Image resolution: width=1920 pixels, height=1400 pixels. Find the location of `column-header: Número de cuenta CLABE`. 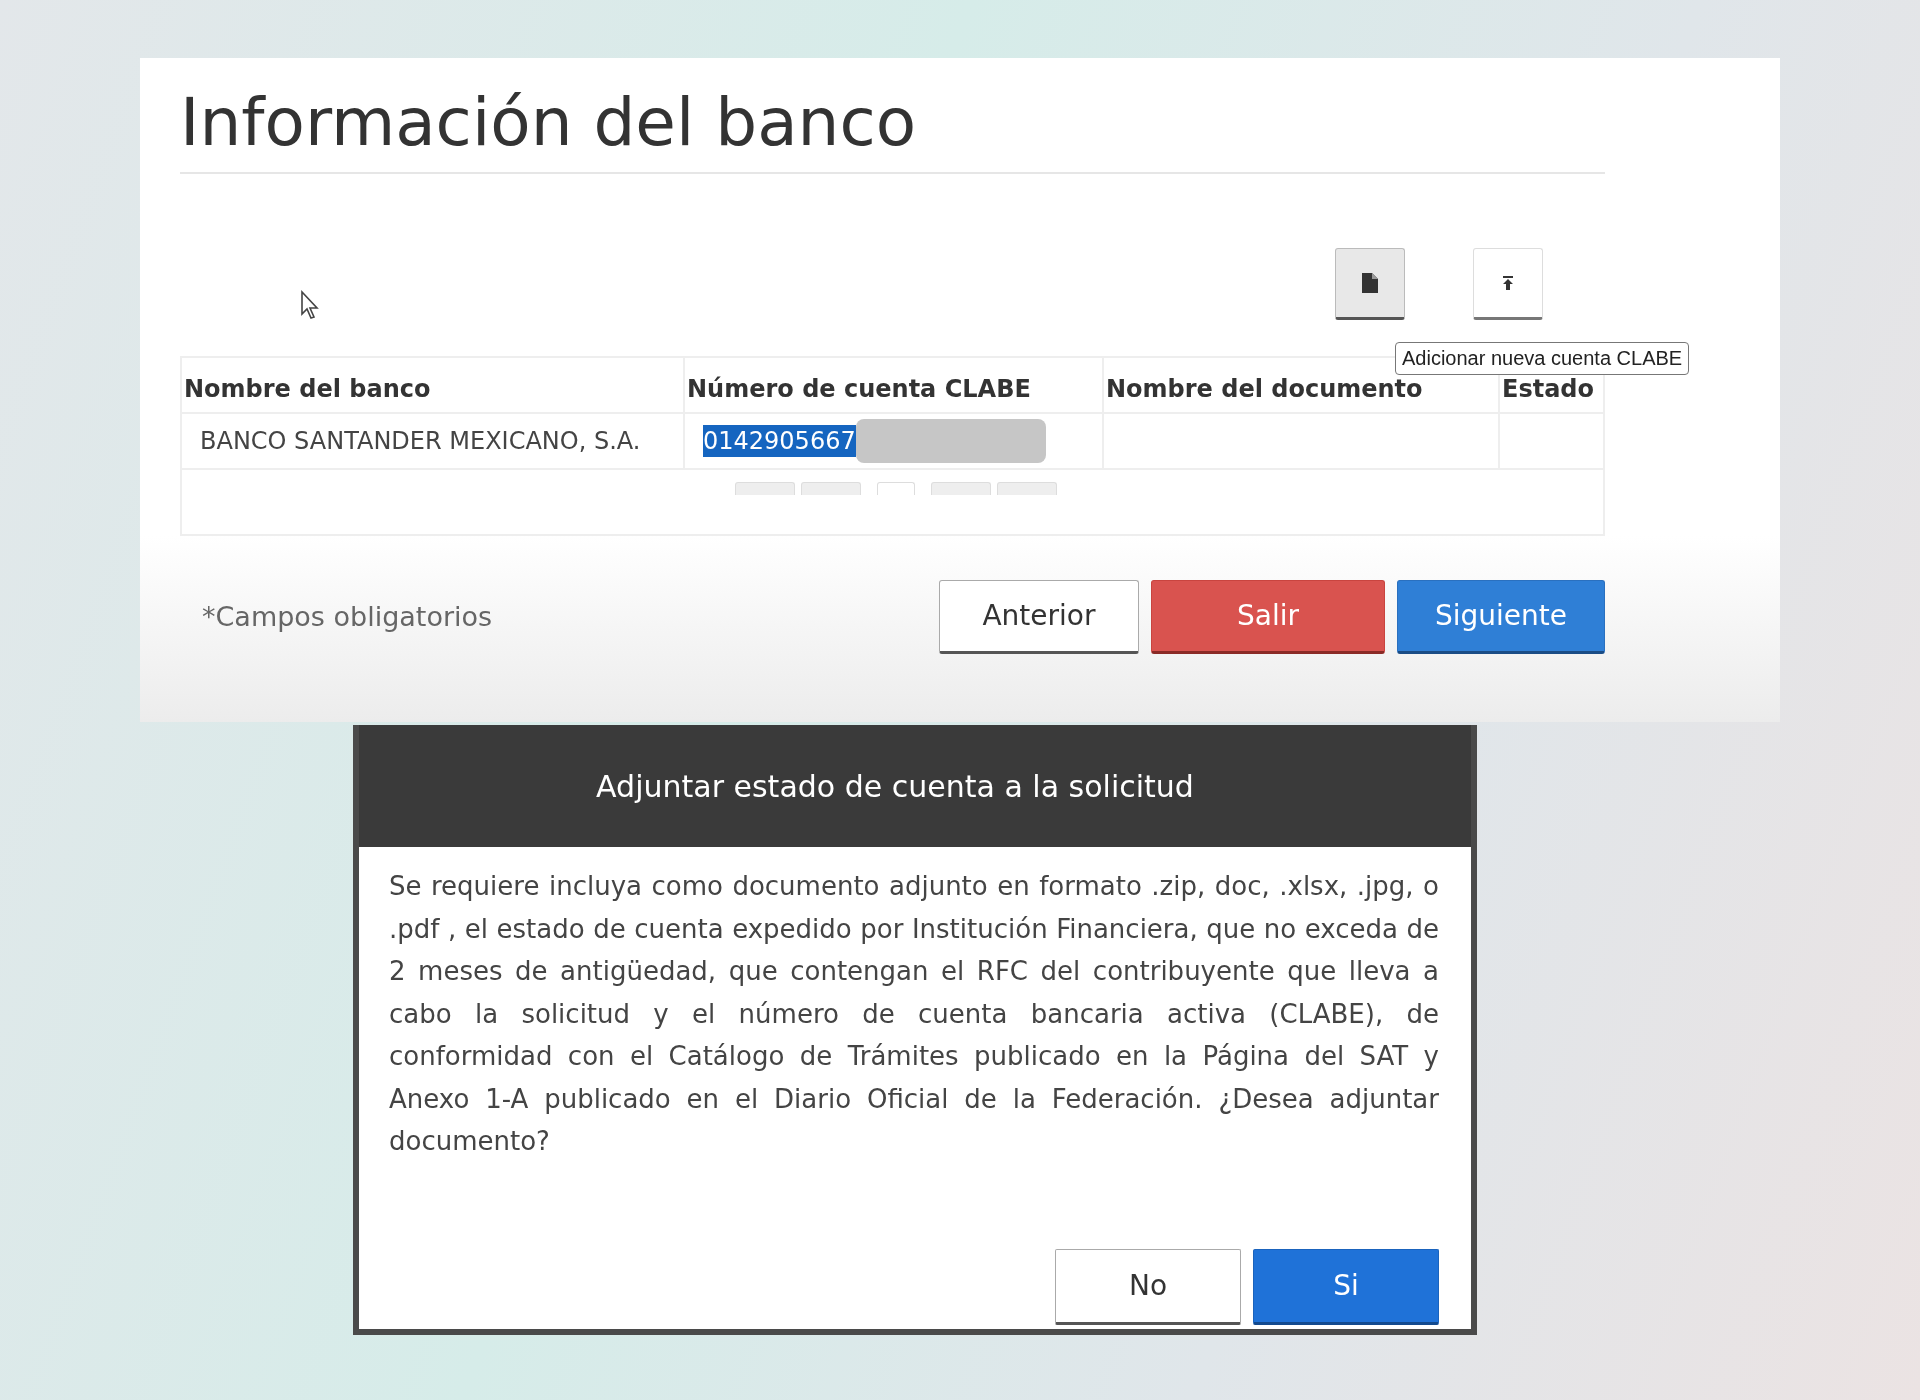

column-header: Número de cuenta CLABE is located at coordinates (859, 388).